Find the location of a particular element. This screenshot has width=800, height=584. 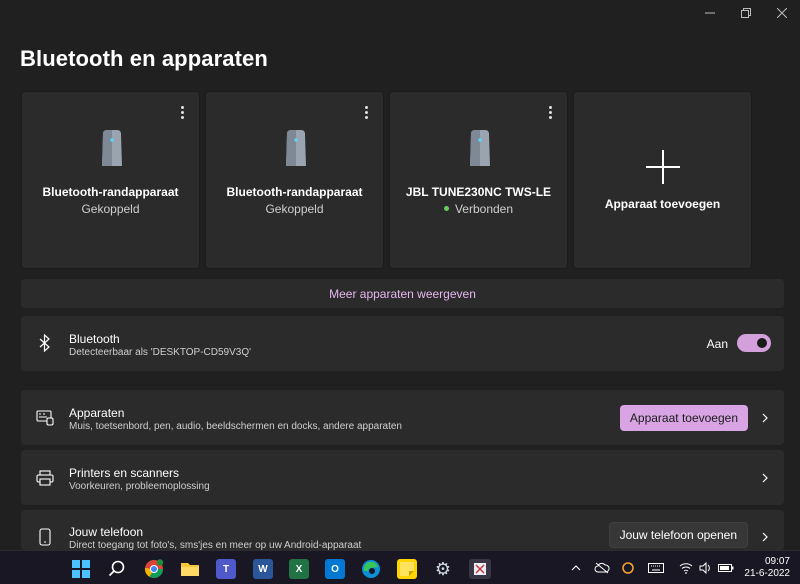

chrome-icon is located at coordinates (154, 569).